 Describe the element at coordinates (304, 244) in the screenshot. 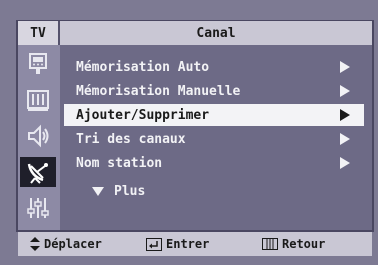

I see `return-label: Retour` at that location.